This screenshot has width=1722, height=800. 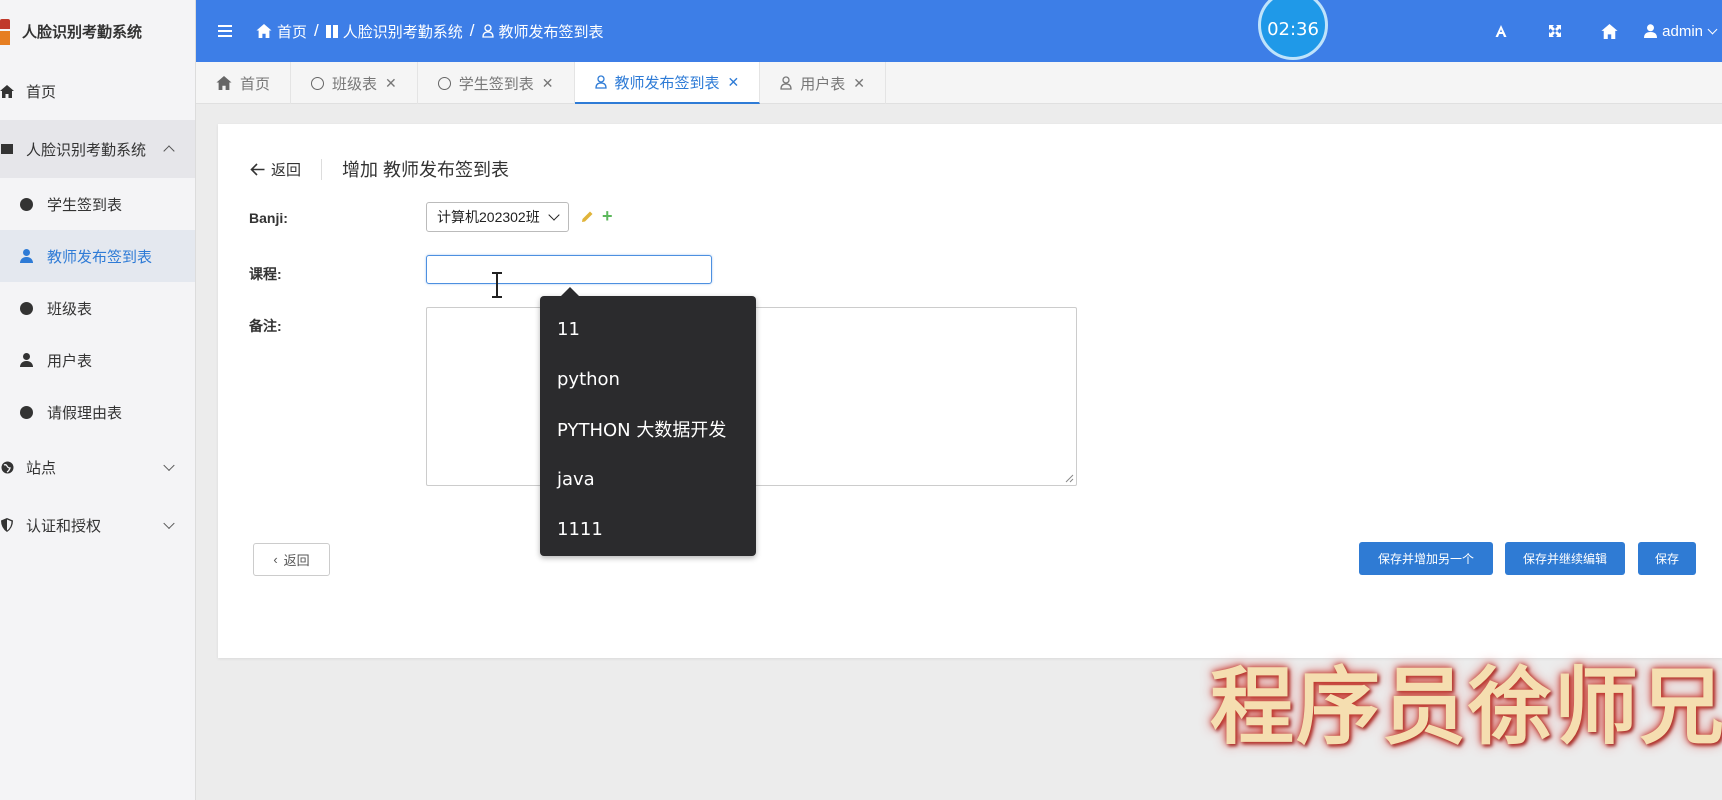 I want to click on sidebar-item-leave: 请假理由表, so click(x=97, y=412).